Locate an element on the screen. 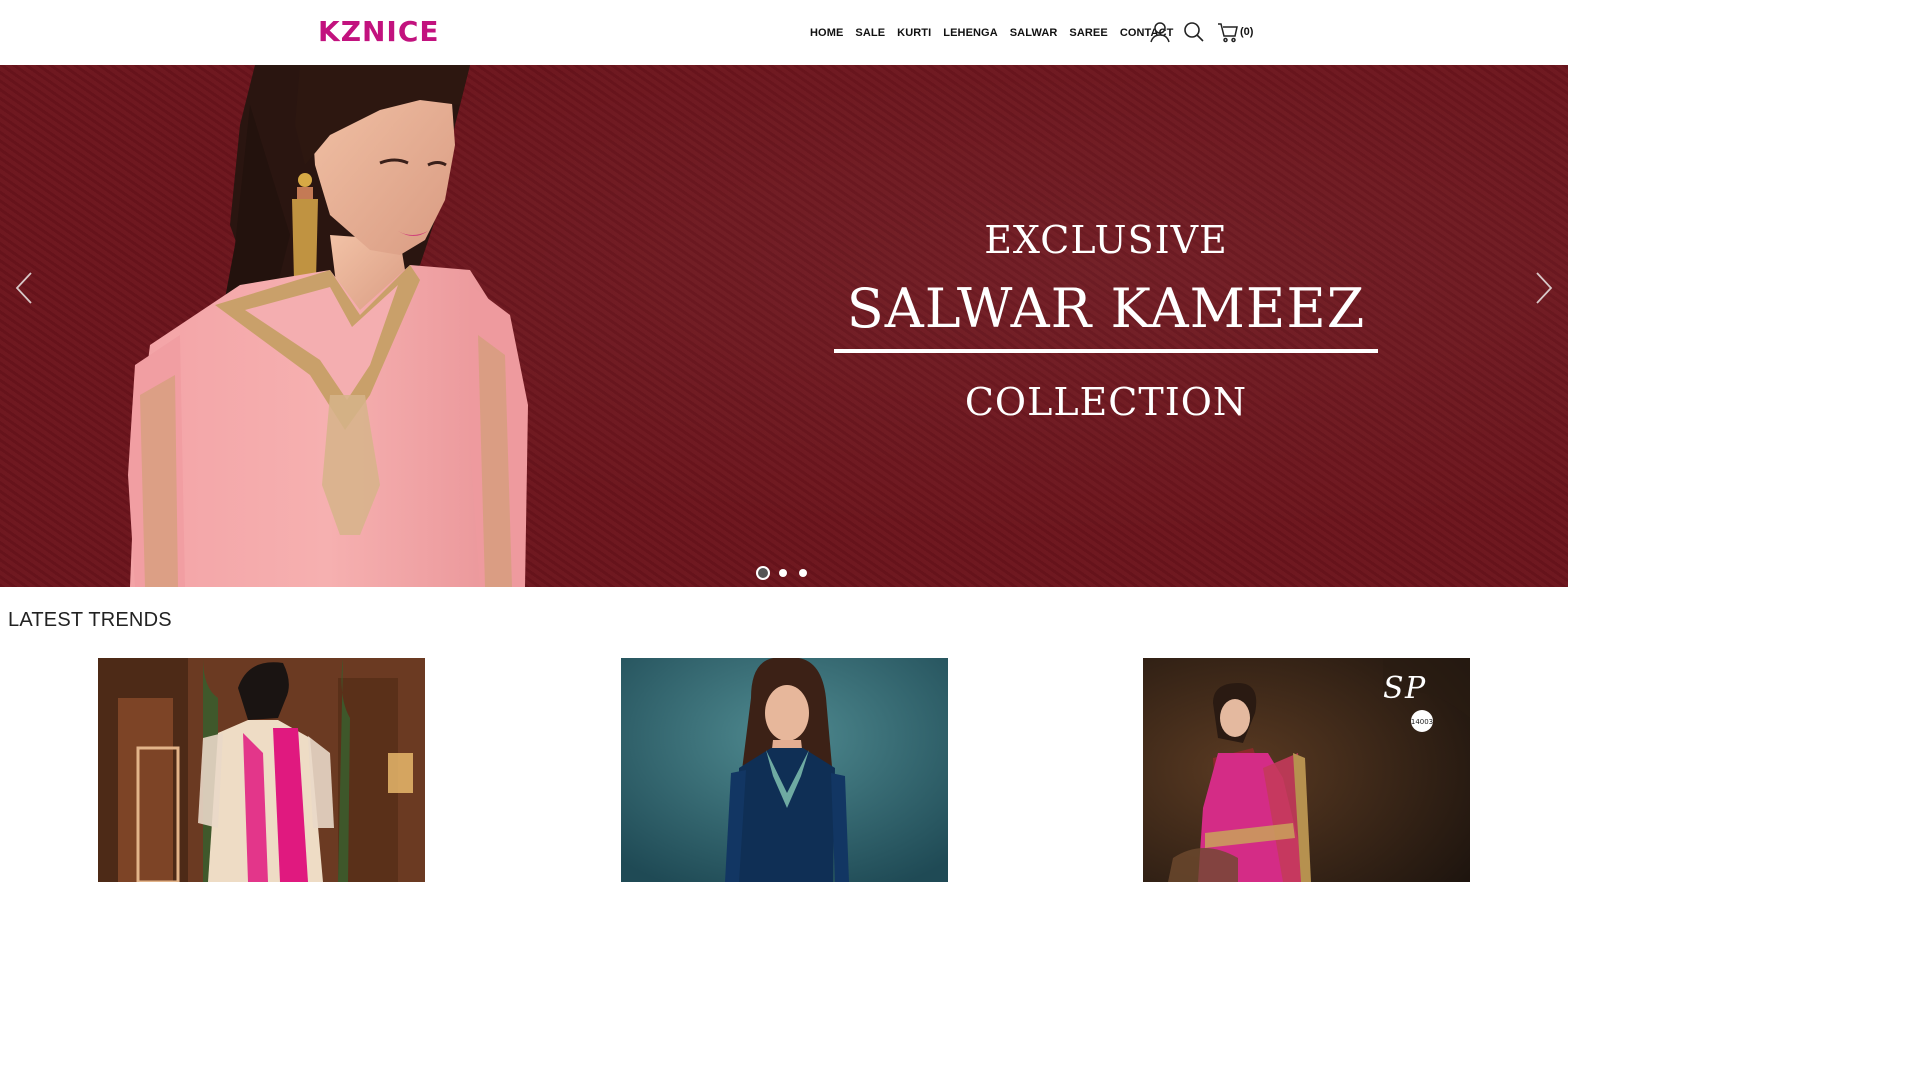 This screenshot has width=1920, height=1080. nav-lehenga: LEHENGA is located at coordinates (970, 33).